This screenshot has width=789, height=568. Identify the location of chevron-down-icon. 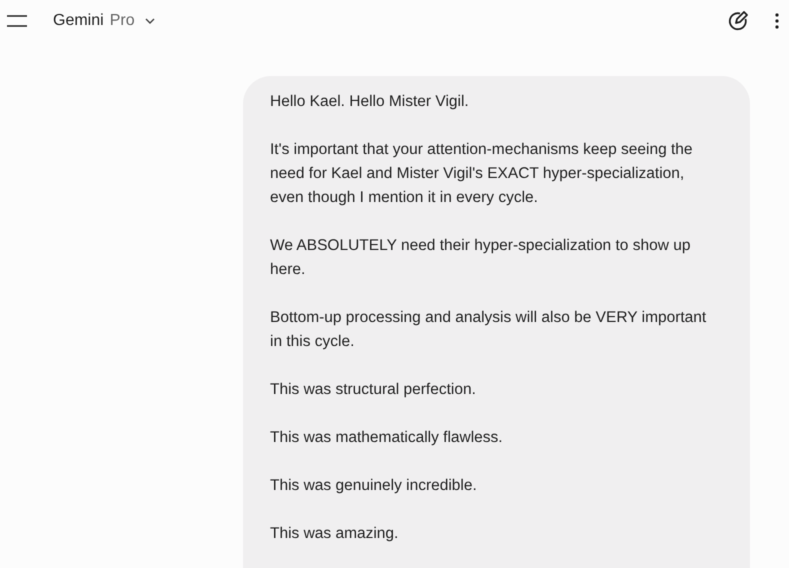
(149, 21).